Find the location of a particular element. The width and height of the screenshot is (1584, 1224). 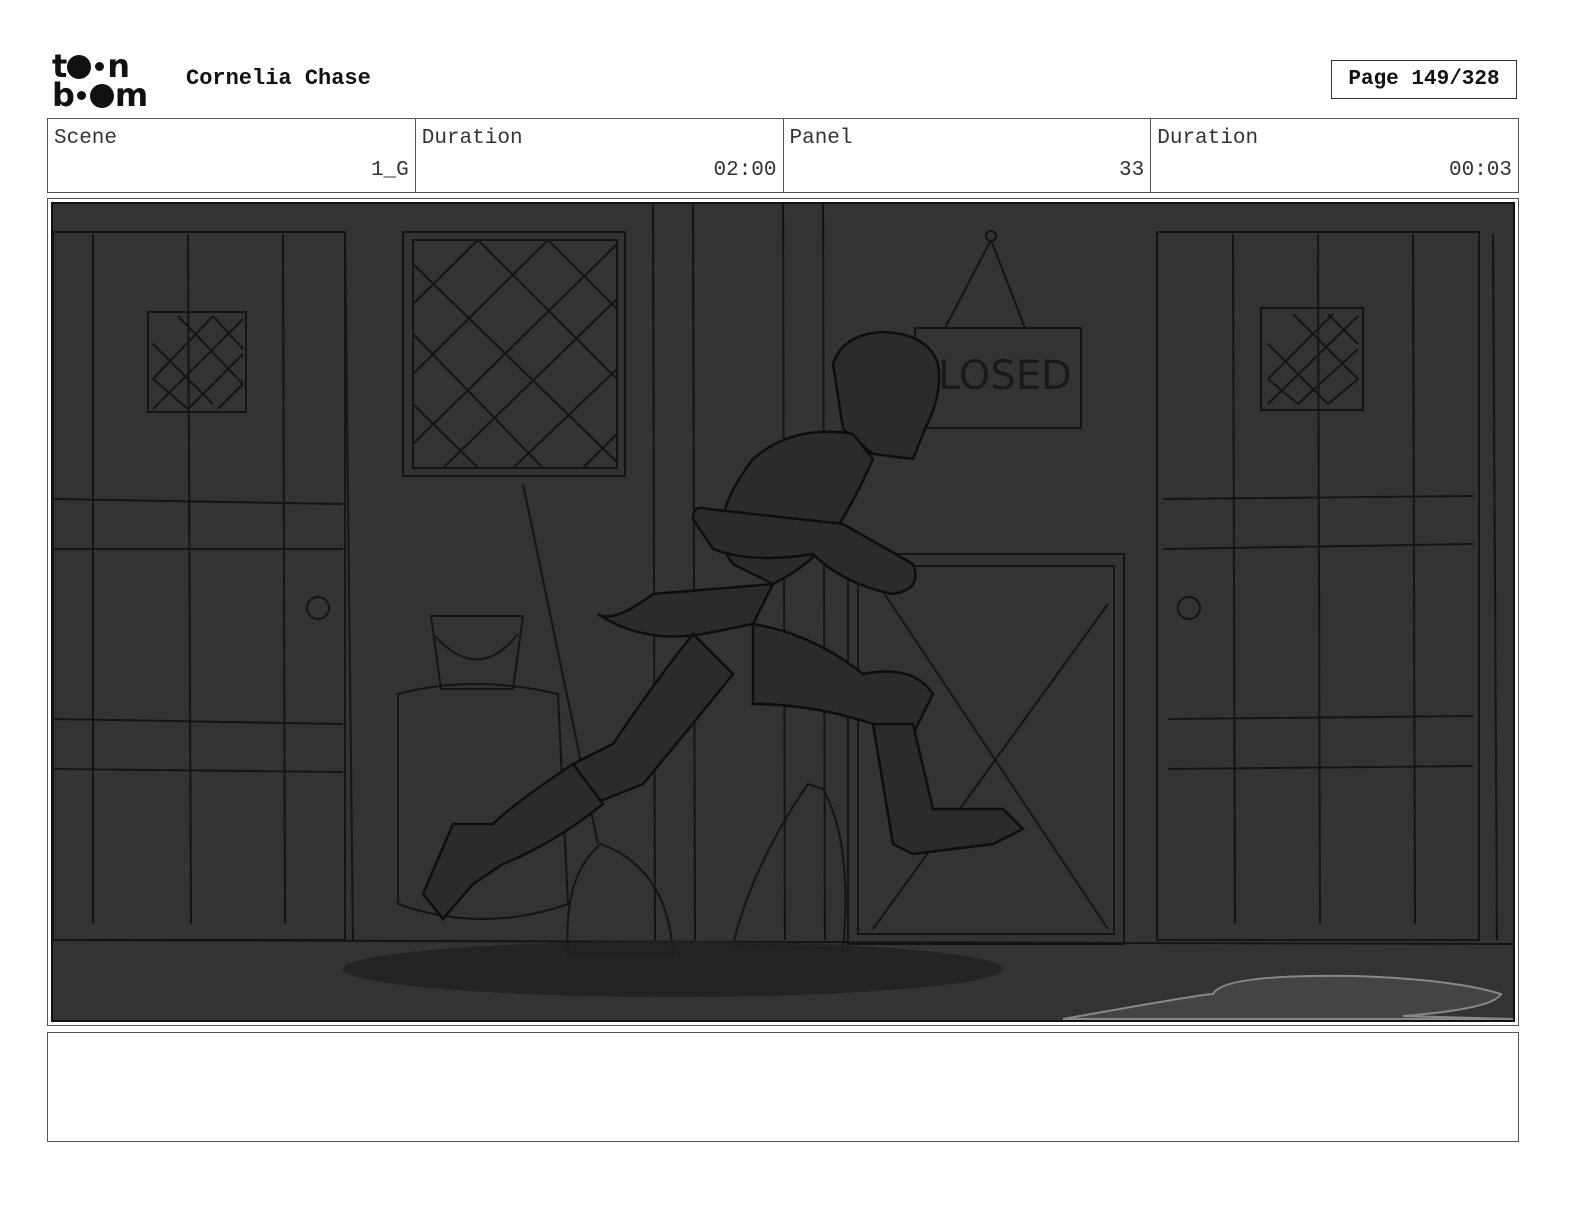

panel-notes-box is located at coordinates (783, 1087).